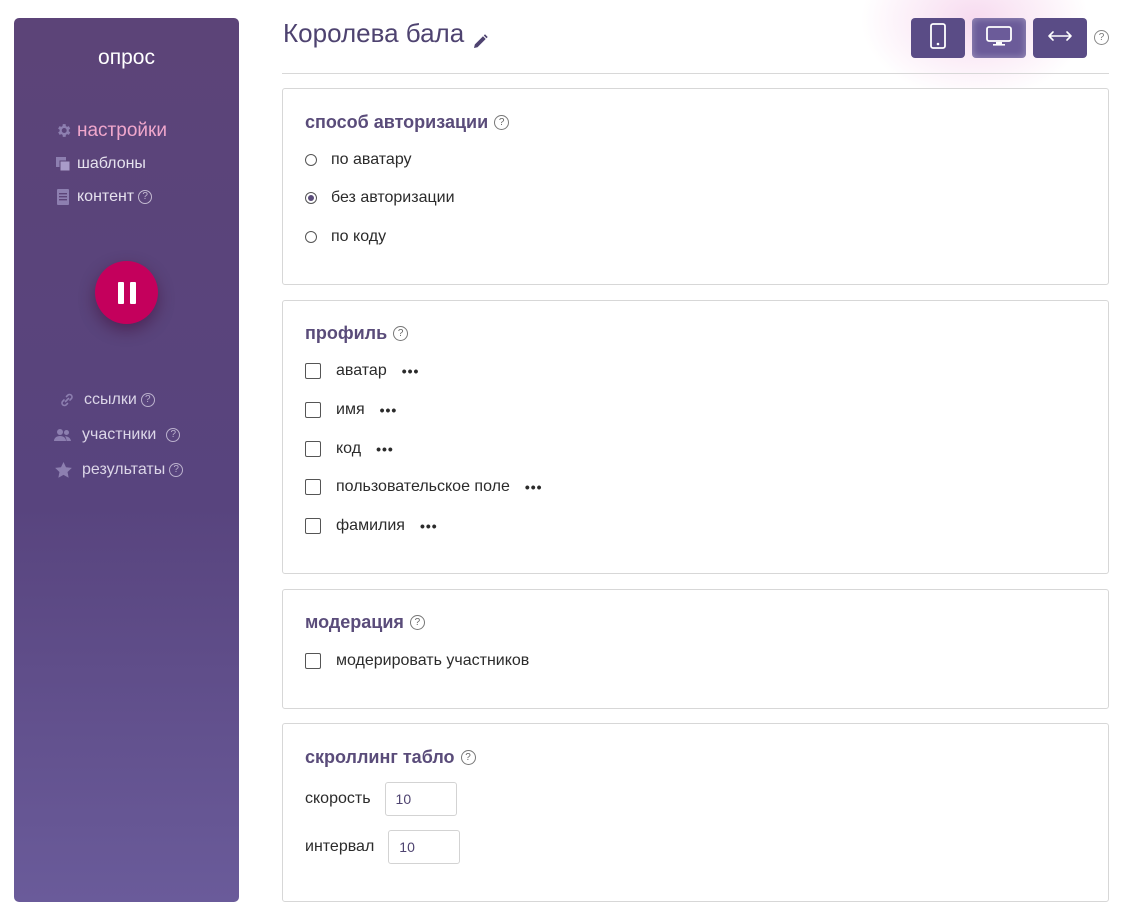 Image resolution: width=1144 pixels, height=915 pixels. I want to click on desktop-view-button, so click(999, 38).